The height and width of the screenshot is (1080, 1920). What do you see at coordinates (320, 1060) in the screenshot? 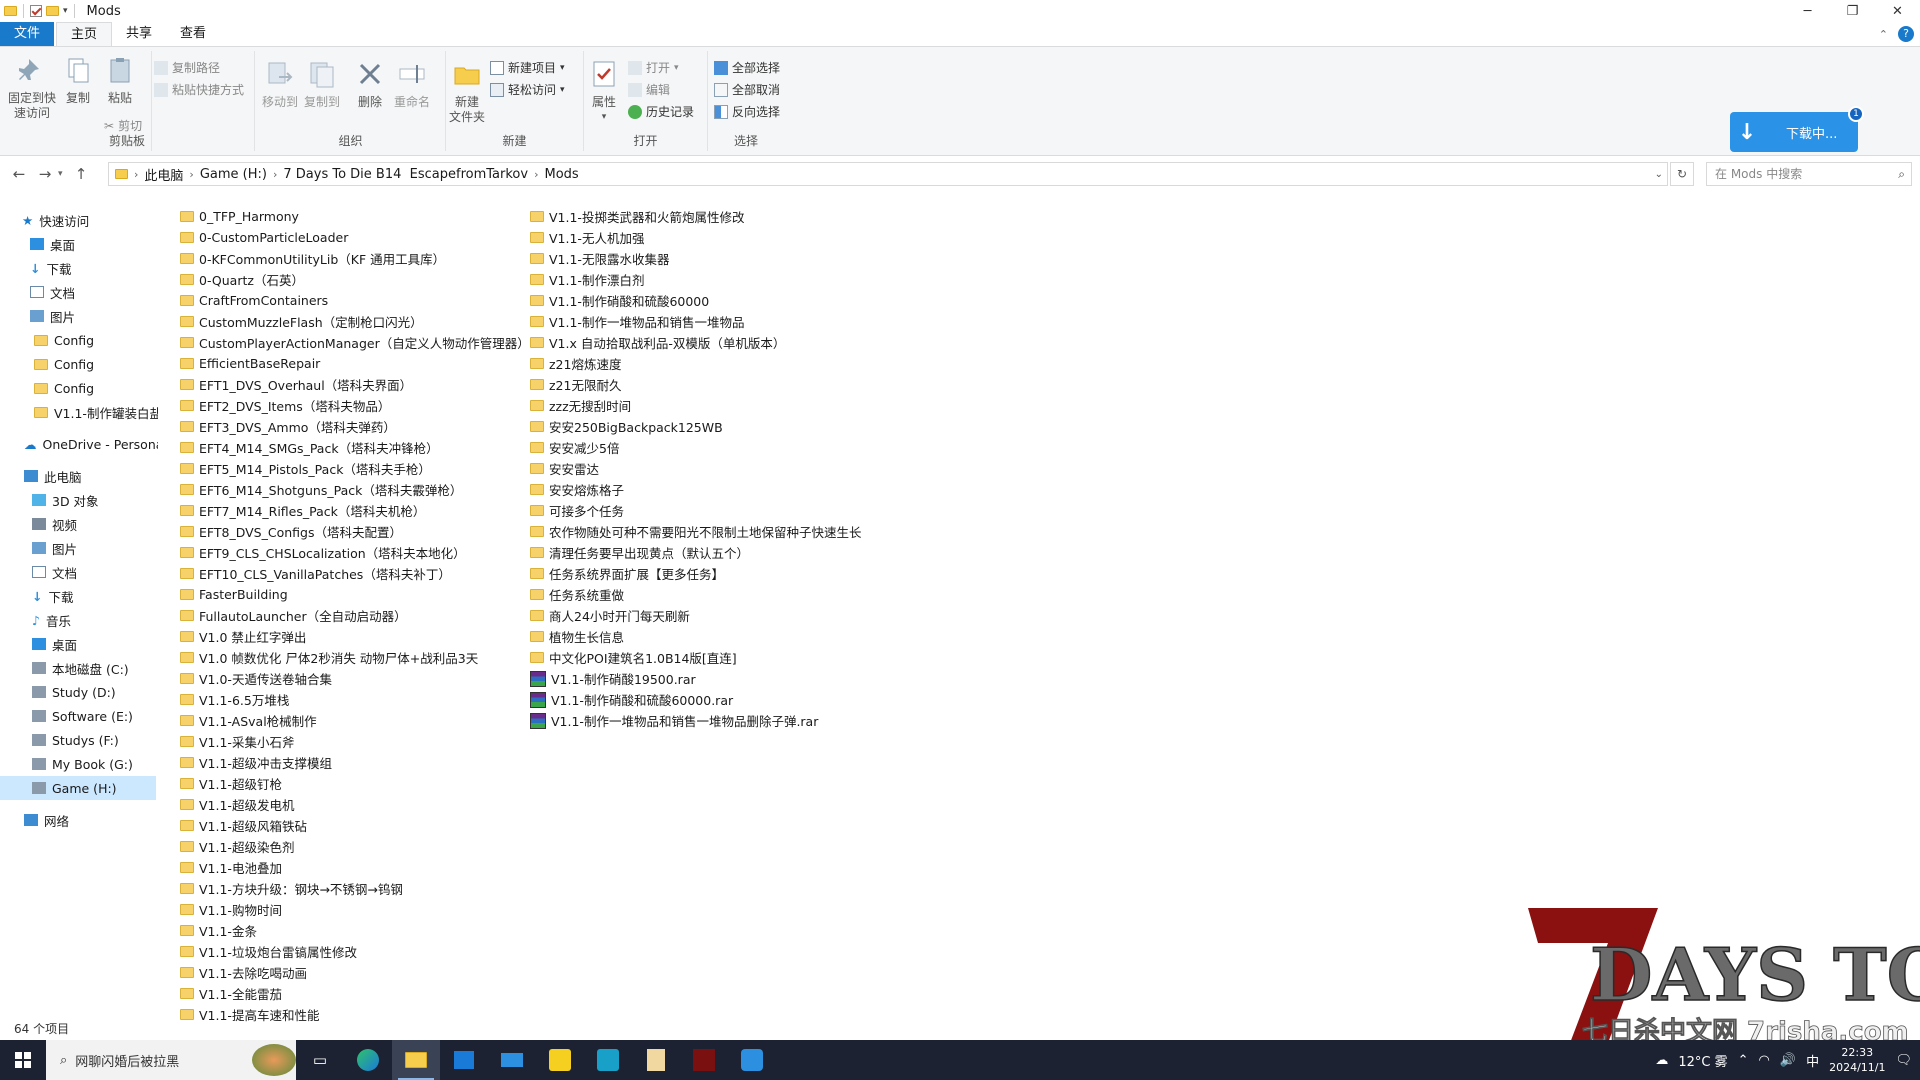
I see `task-view-icon: ▭` at bounding box center [320, 1060].